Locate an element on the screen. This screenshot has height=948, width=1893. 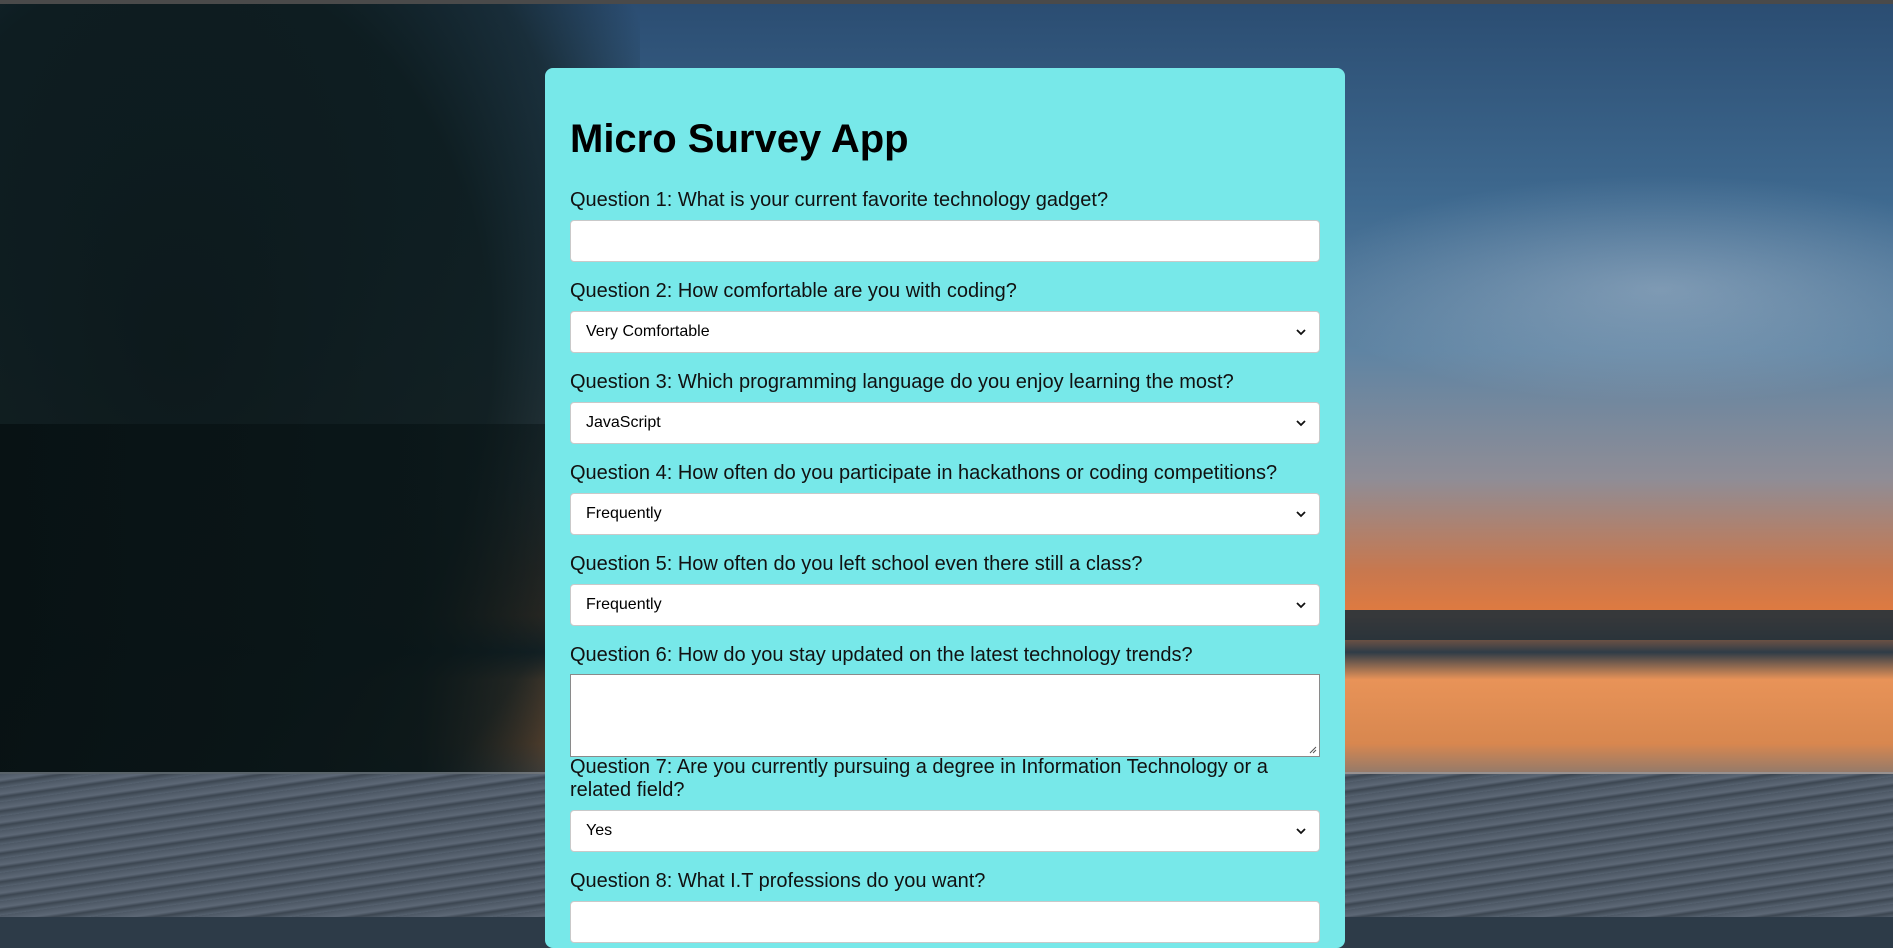
question-2-selected-value: Very Comfortable is located at coordinates (648, 331).